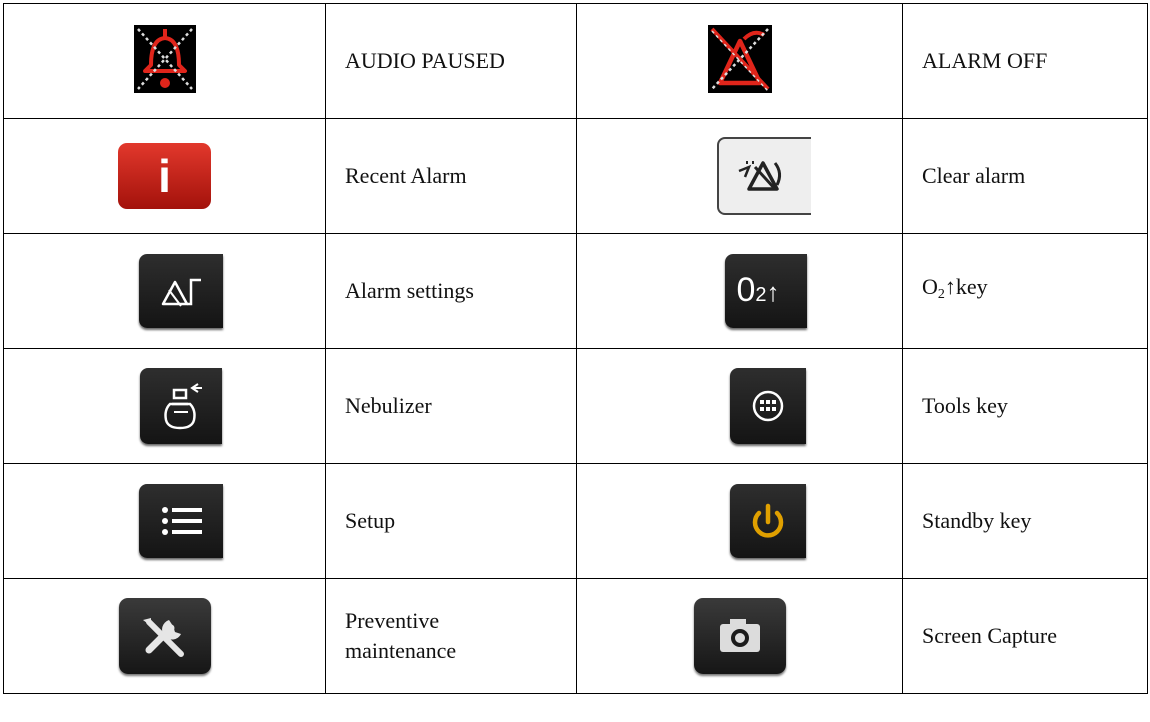 This screenshot has width=1150, height=722. What do you see at coordinates (763, 176) in the screenshot?
I see `clear-alarm-icon` at bounding box center [763, 176].